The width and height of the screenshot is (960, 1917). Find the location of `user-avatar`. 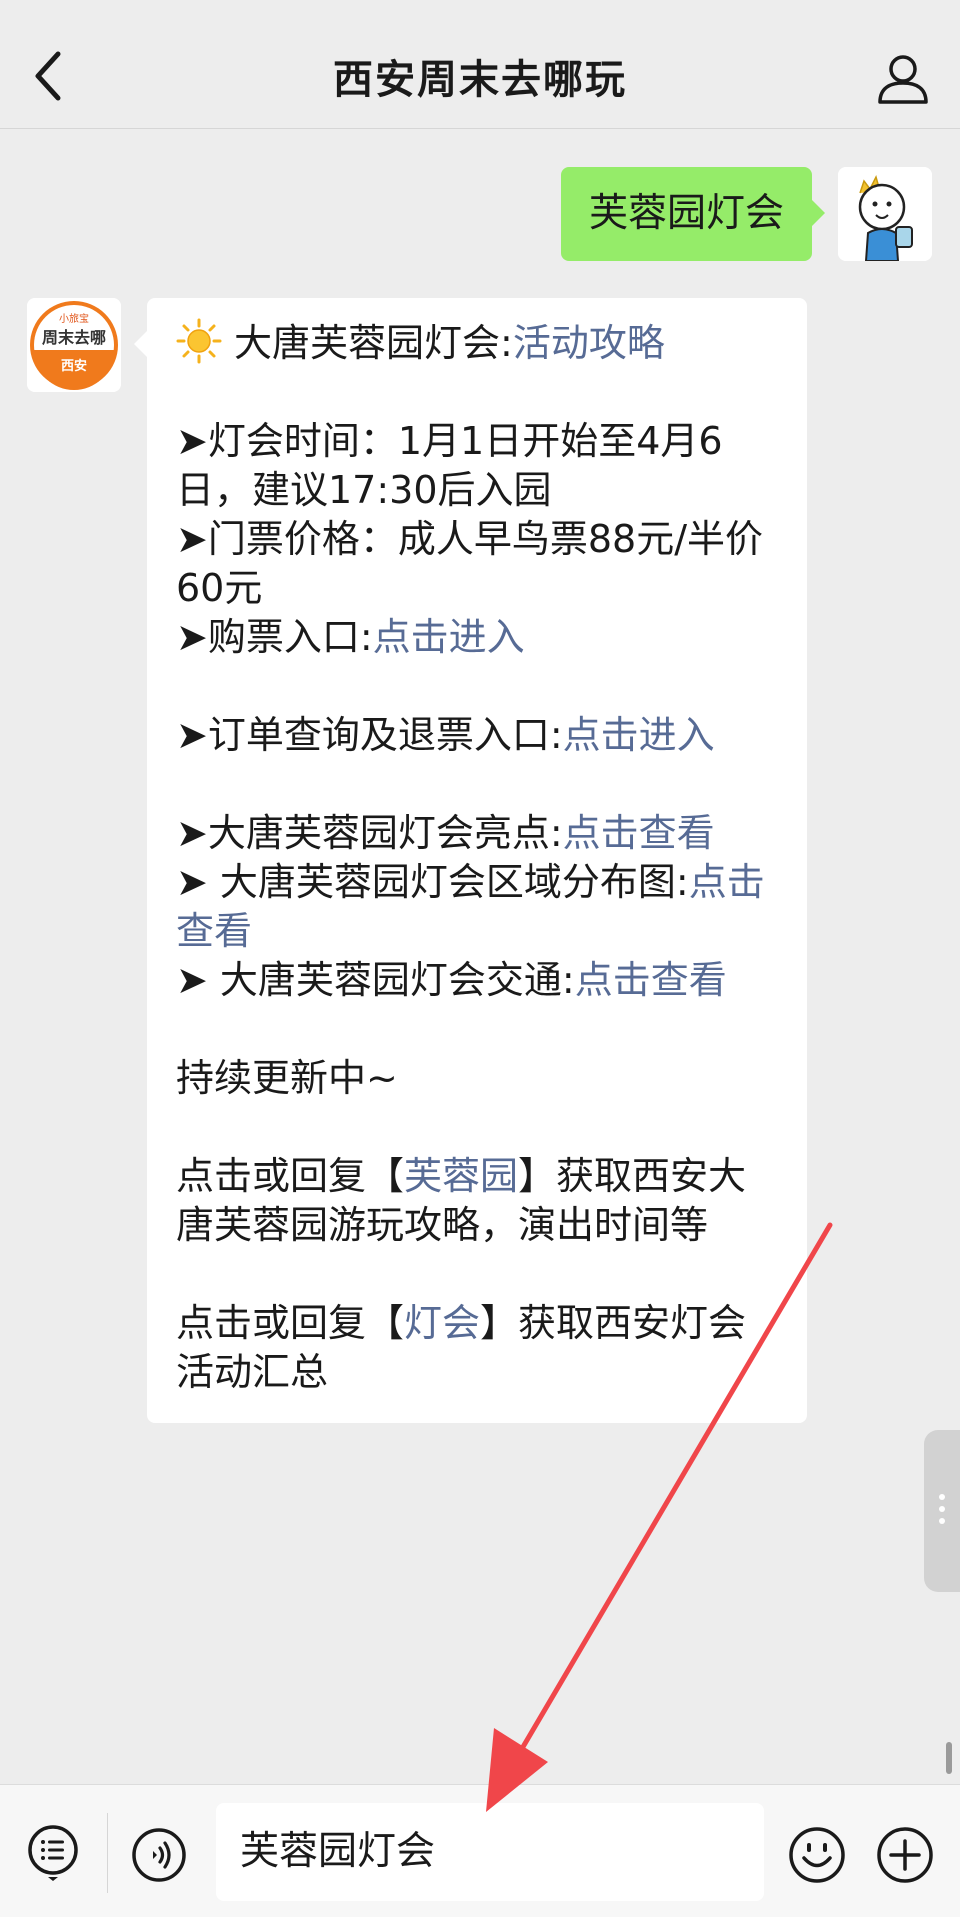

user-avatar is located at coordinates (885, 214).